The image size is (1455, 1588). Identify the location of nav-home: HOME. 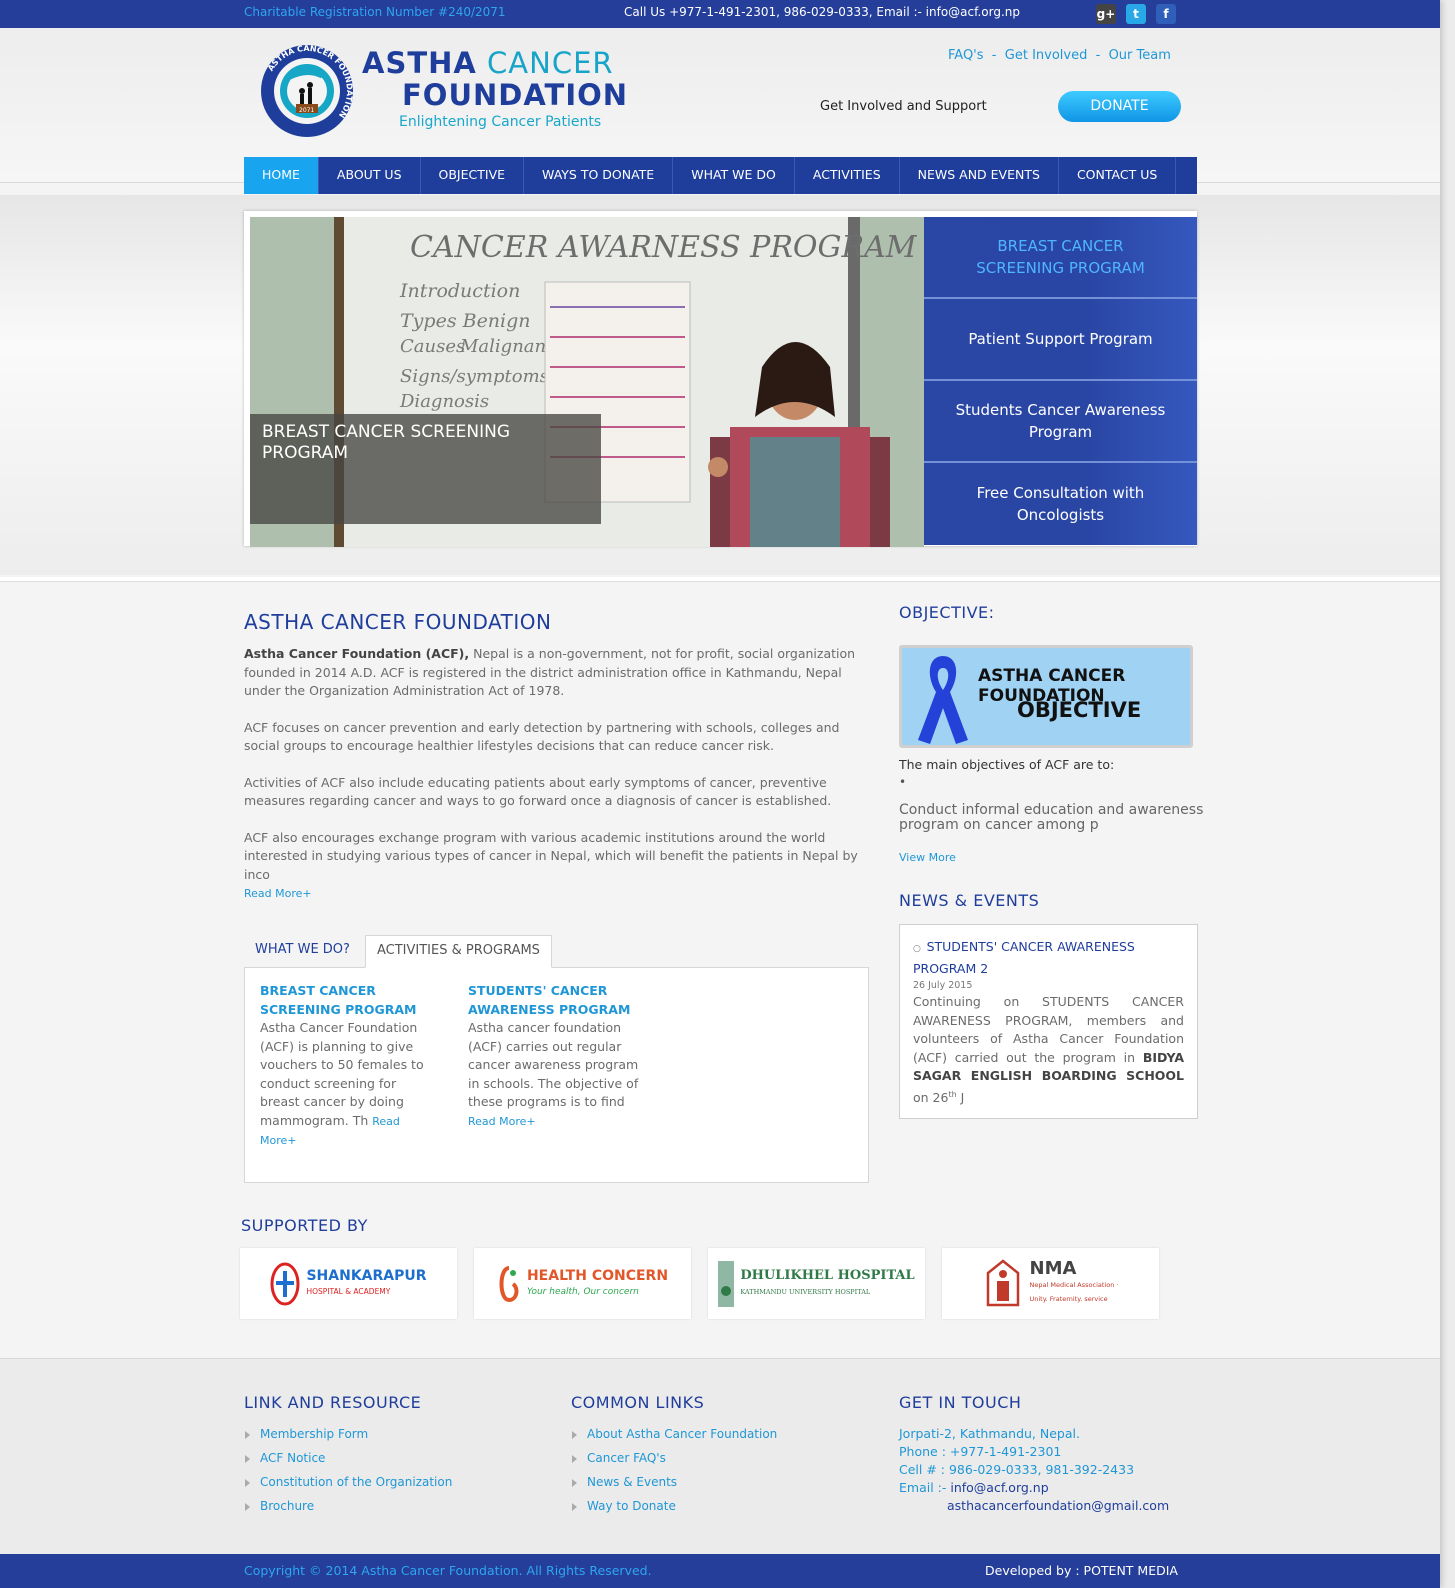
(281, 175).